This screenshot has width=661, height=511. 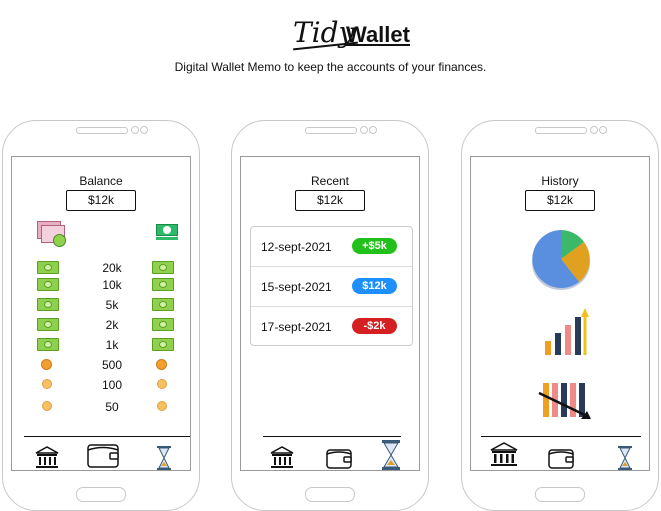 I want to click on transaction-amount-badge: $12k, so click(x=374, y=286).